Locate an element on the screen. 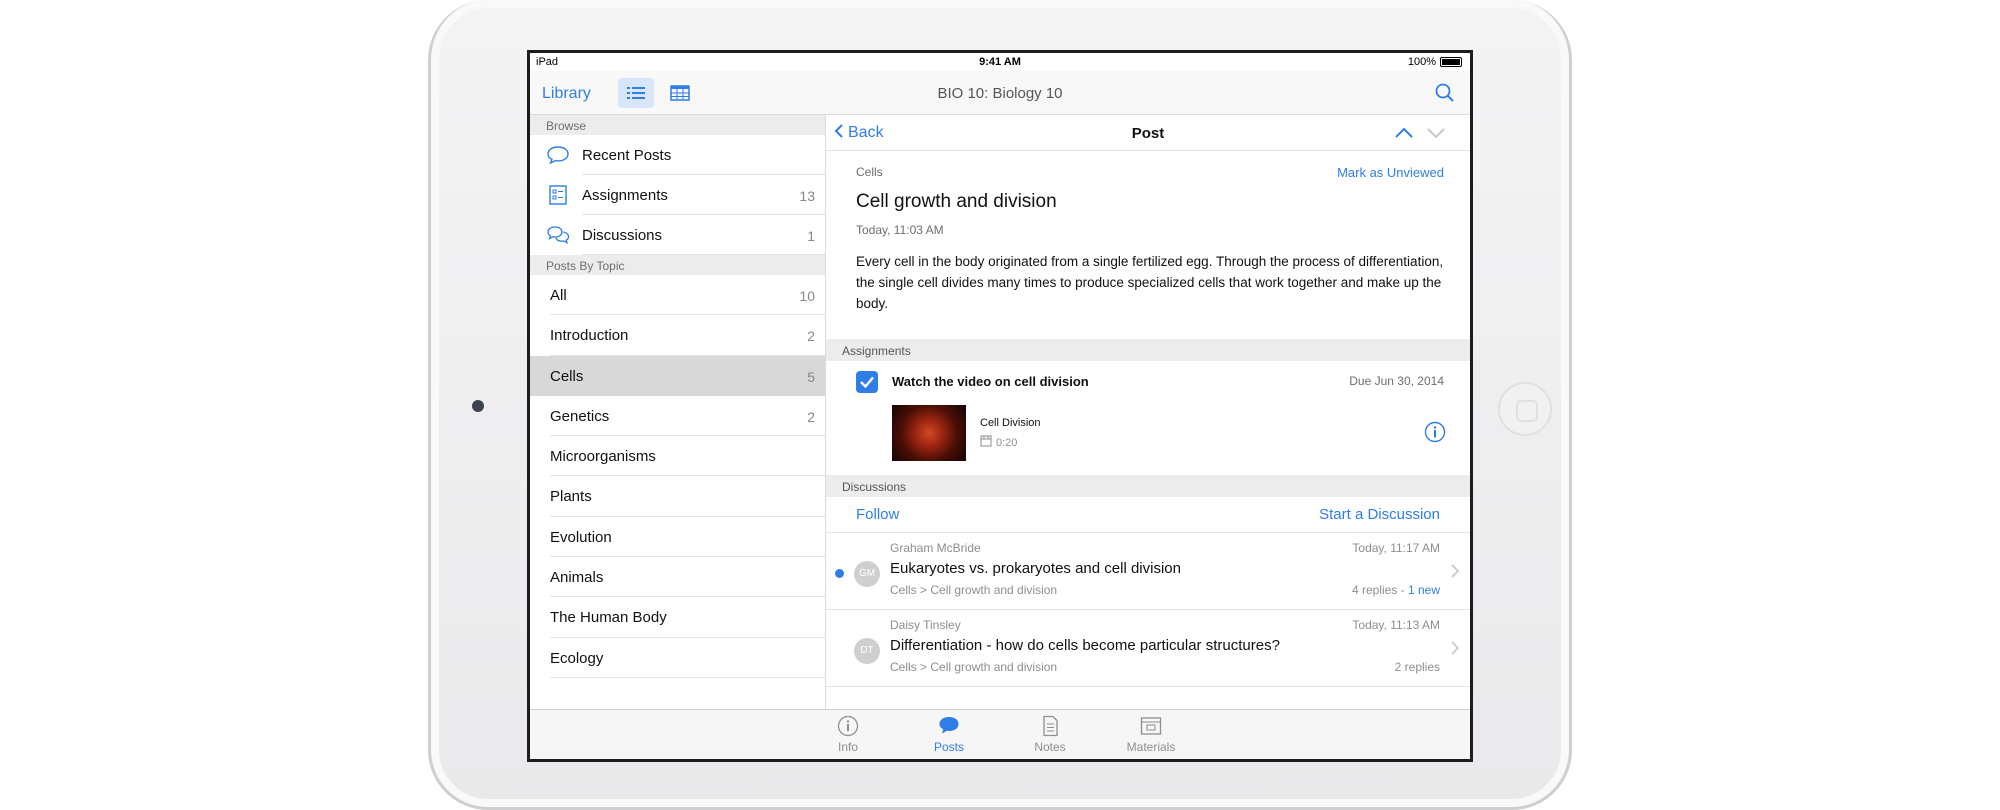 The width and height of the screenshot is (2000, 810). battery-icon is located at coordinates (1451, 62).